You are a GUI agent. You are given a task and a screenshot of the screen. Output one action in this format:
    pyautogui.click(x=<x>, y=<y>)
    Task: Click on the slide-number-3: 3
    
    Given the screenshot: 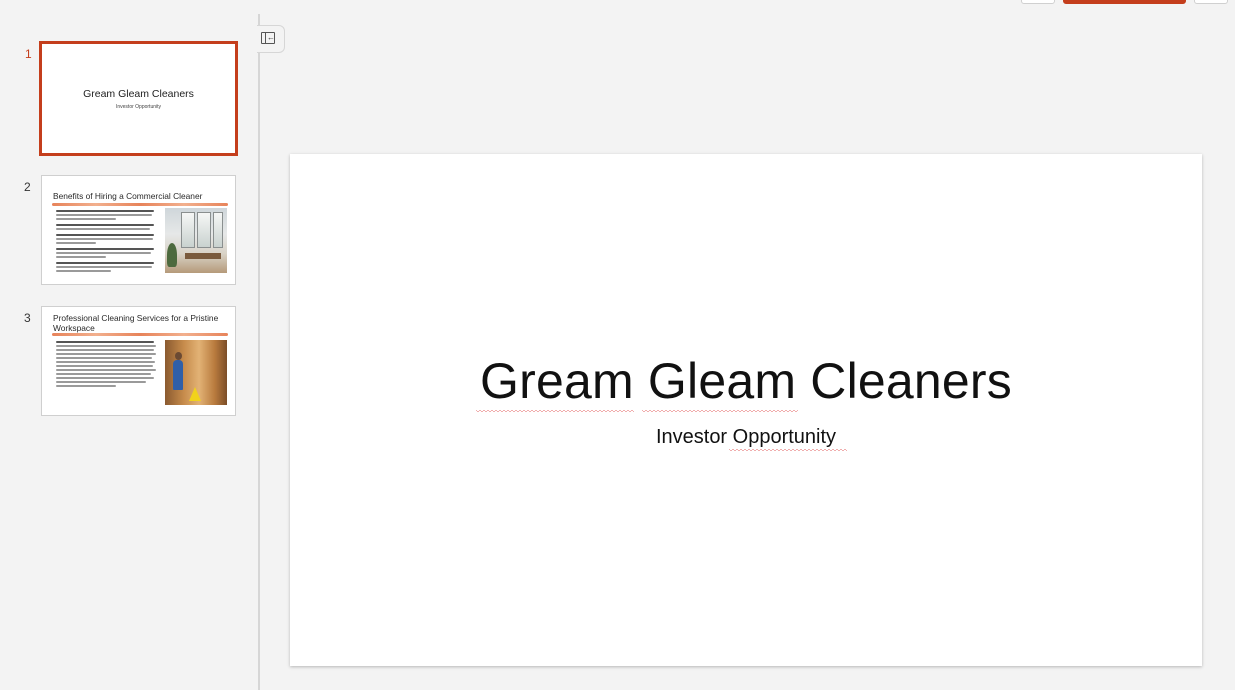 What is the action you would take?
    pyautogui.click(x=27, y=318)
    